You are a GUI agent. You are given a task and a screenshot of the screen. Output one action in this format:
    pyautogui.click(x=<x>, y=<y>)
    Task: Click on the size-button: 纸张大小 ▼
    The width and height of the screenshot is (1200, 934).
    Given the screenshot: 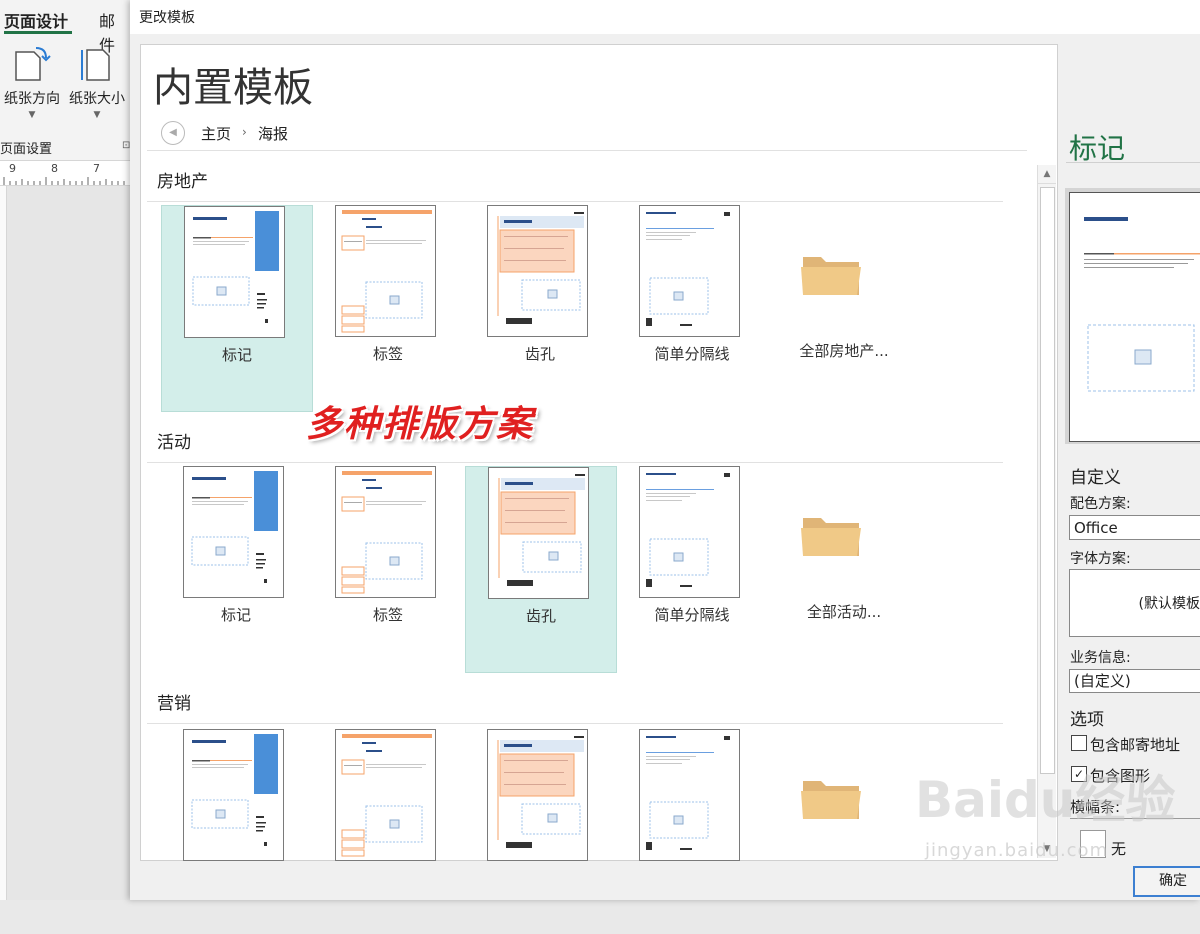 What is the action you would take?
    pyautogui.click(x=97, y=84)
    